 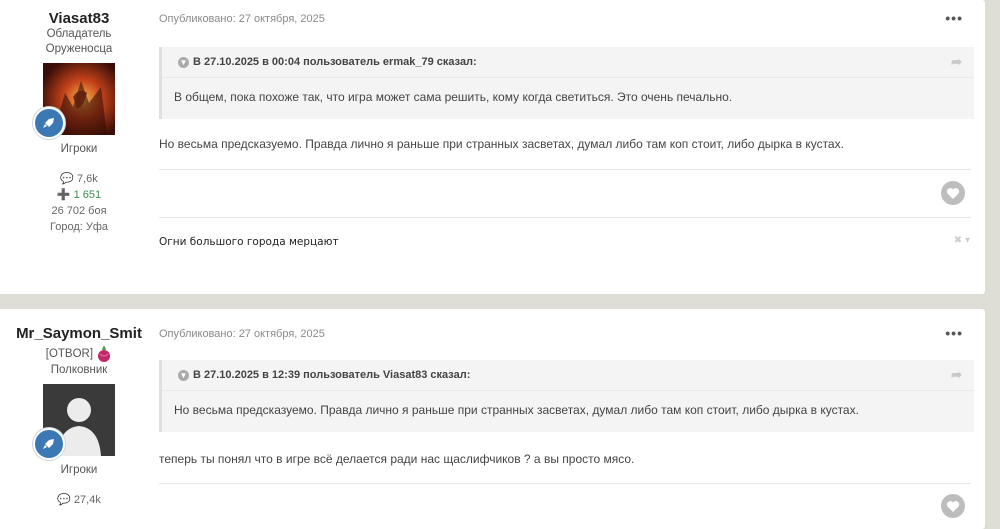 What do you see at coordinates (967, 240) in the screenshot?
I see `chevron-down-icon: ▾` at bounding box center [967, 240].